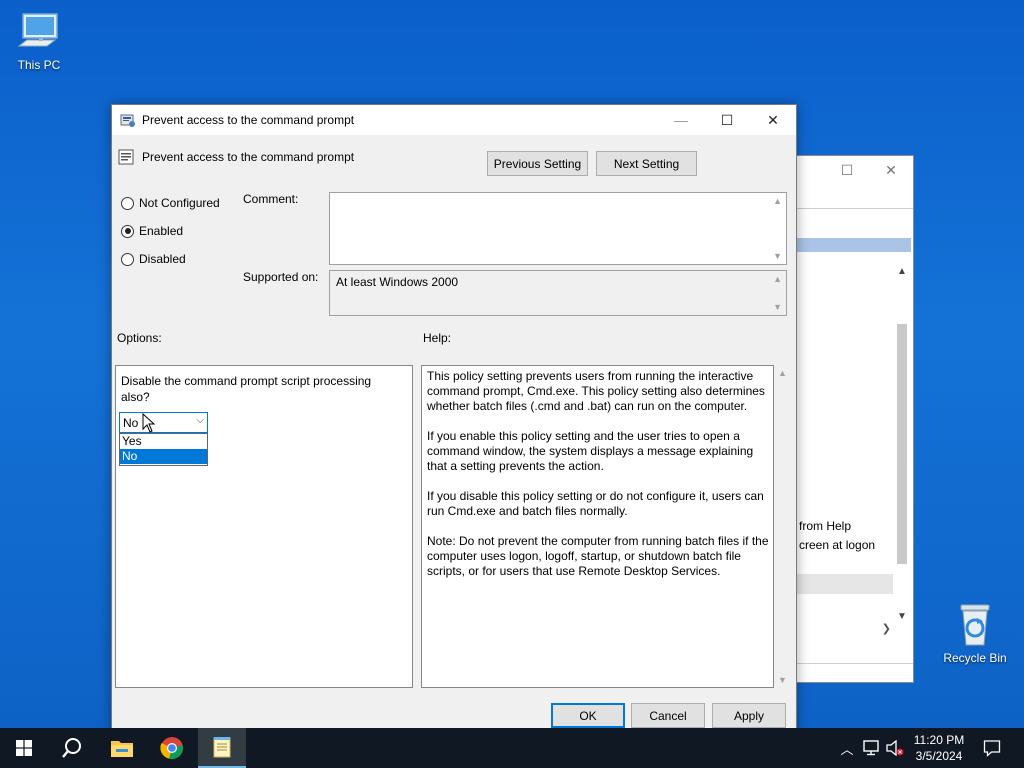 The image size is (1024, 768). What do you see at coordinates (248, 120) in the screenshot?
I see `dialog-title: Prevent access to the command prompt` at bounding box center [248, 120].